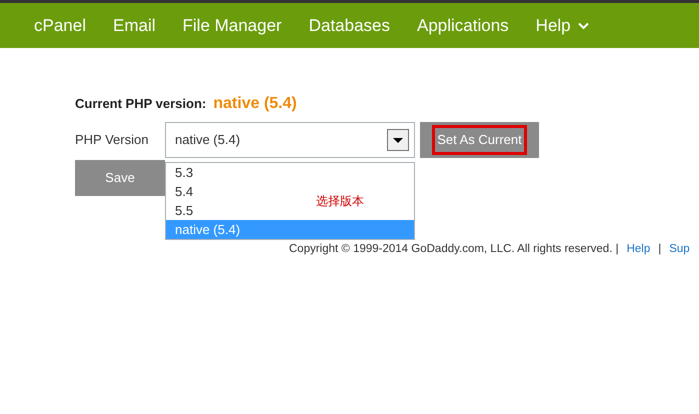 The image size is (699, 414). Describe the element at coordinates (583, 26) in the screenshot. I see `chevron-down-icon` at that location.